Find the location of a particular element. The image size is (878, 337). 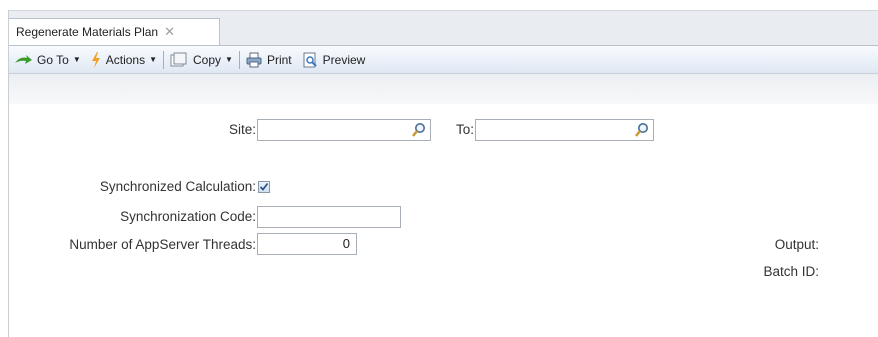

preview-button: Preview is located at coordinates (334, 59).